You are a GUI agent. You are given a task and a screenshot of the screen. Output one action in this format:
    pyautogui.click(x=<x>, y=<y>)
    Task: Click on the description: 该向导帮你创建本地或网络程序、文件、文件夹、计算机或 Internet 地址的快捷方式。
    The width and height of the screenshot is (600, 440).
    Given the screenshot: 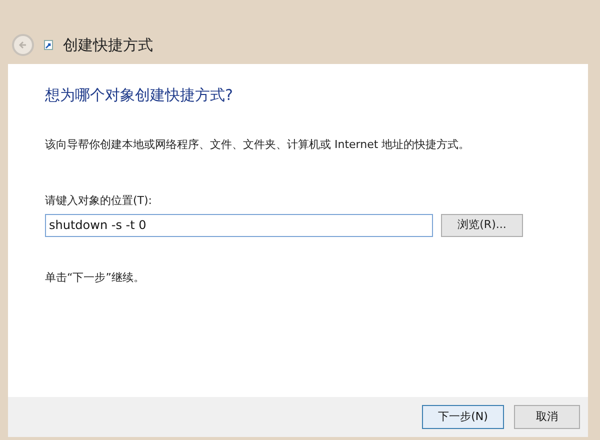 What is the action you would take?
    pyautogui.click(x=258, y=144)
    